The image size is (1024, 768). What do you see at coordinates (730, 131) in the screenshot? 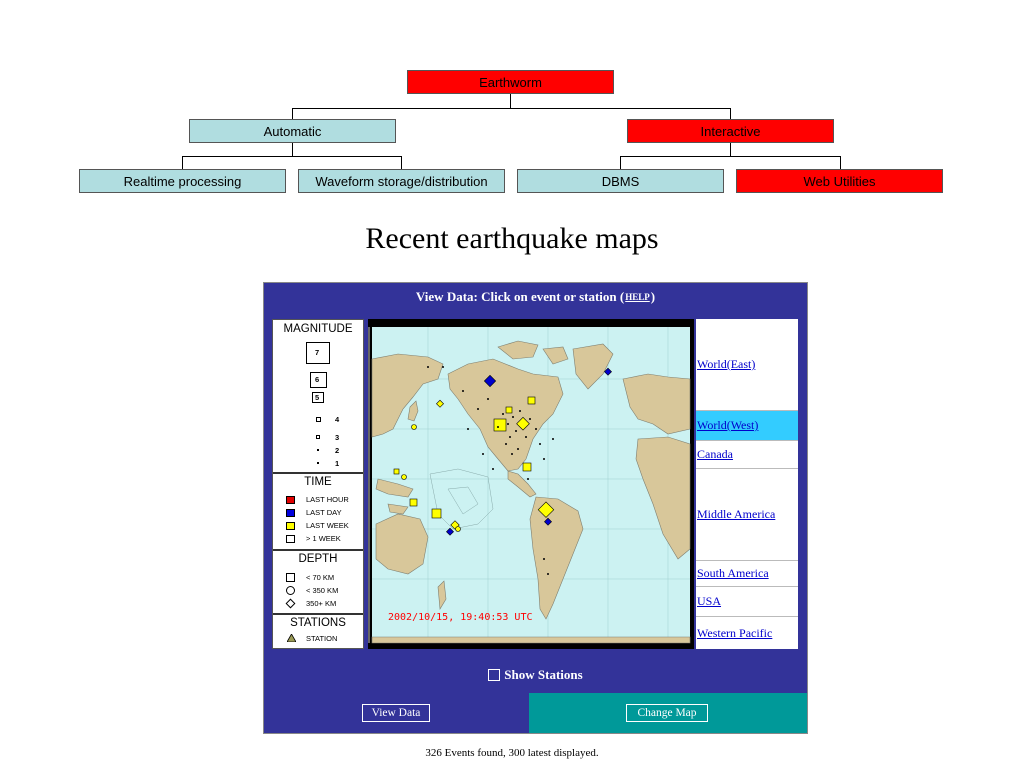
I see `tree-node-interactive: Interactive` at bounding box center [730, 131].